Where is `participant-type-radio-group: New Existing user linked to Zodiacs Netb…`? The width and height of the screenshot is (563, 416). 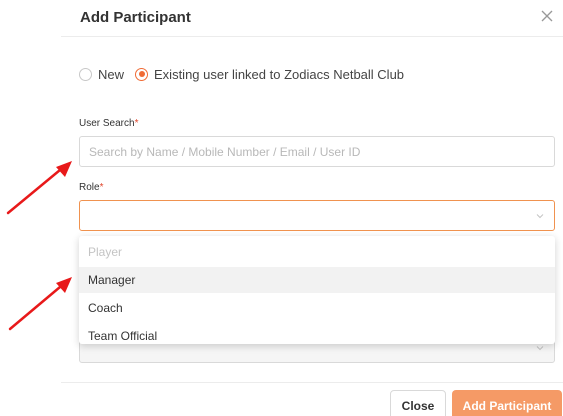
participant-type-radio-group: New Existing user linked to Zodiacs Netb… is located at coordinates (247, 74).